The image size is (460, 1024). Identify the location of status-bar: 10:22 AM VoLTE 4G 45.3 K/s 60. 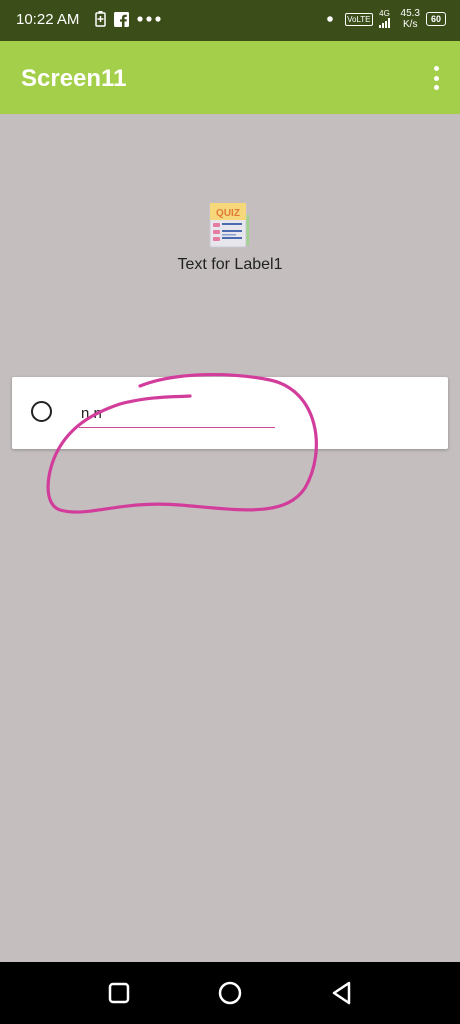
(230, 20).